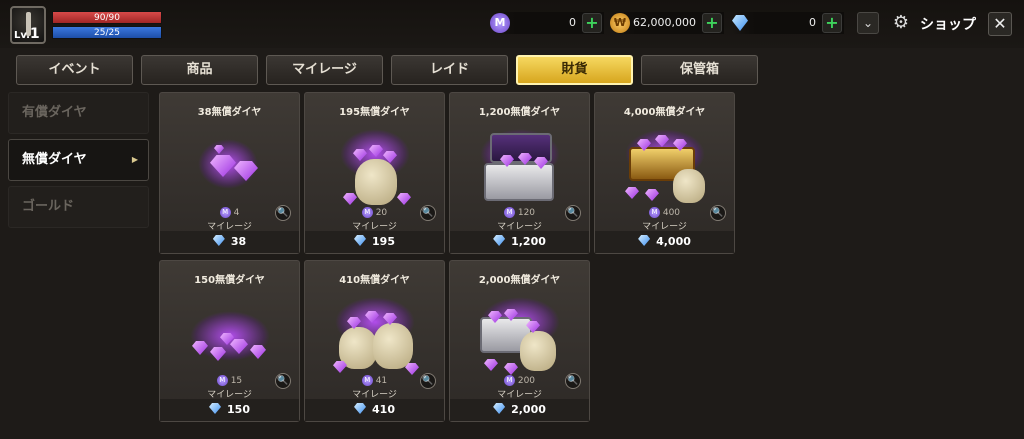 Image resolution: width=1024 pixels, height=439 pixels. I want to click on price-button: 38, so click(229, 242).